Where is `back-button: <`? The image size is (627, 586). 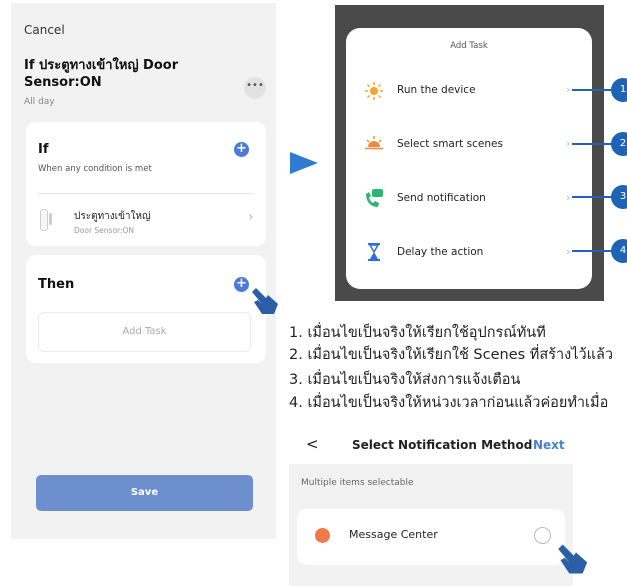
back-button: < is located at coordinates (312, 444).